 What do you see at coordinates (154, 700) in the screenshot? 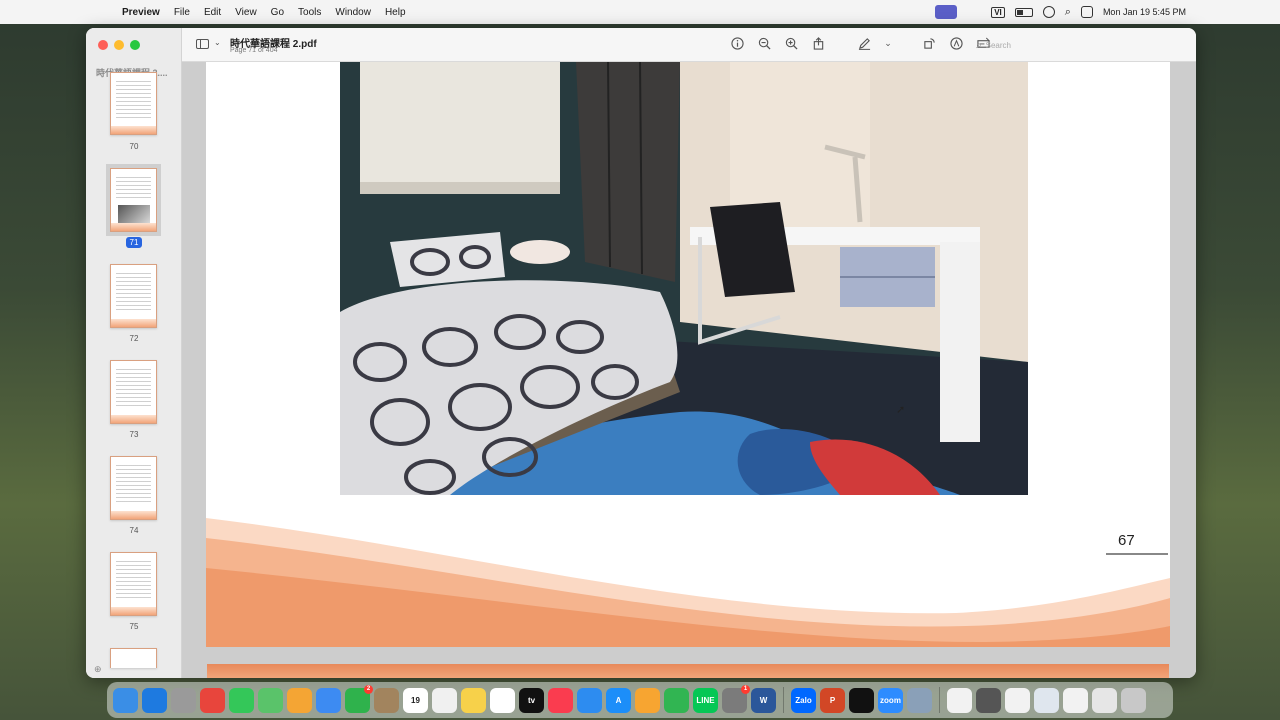
I see `safari-icon` at bounding box center [154, 700].